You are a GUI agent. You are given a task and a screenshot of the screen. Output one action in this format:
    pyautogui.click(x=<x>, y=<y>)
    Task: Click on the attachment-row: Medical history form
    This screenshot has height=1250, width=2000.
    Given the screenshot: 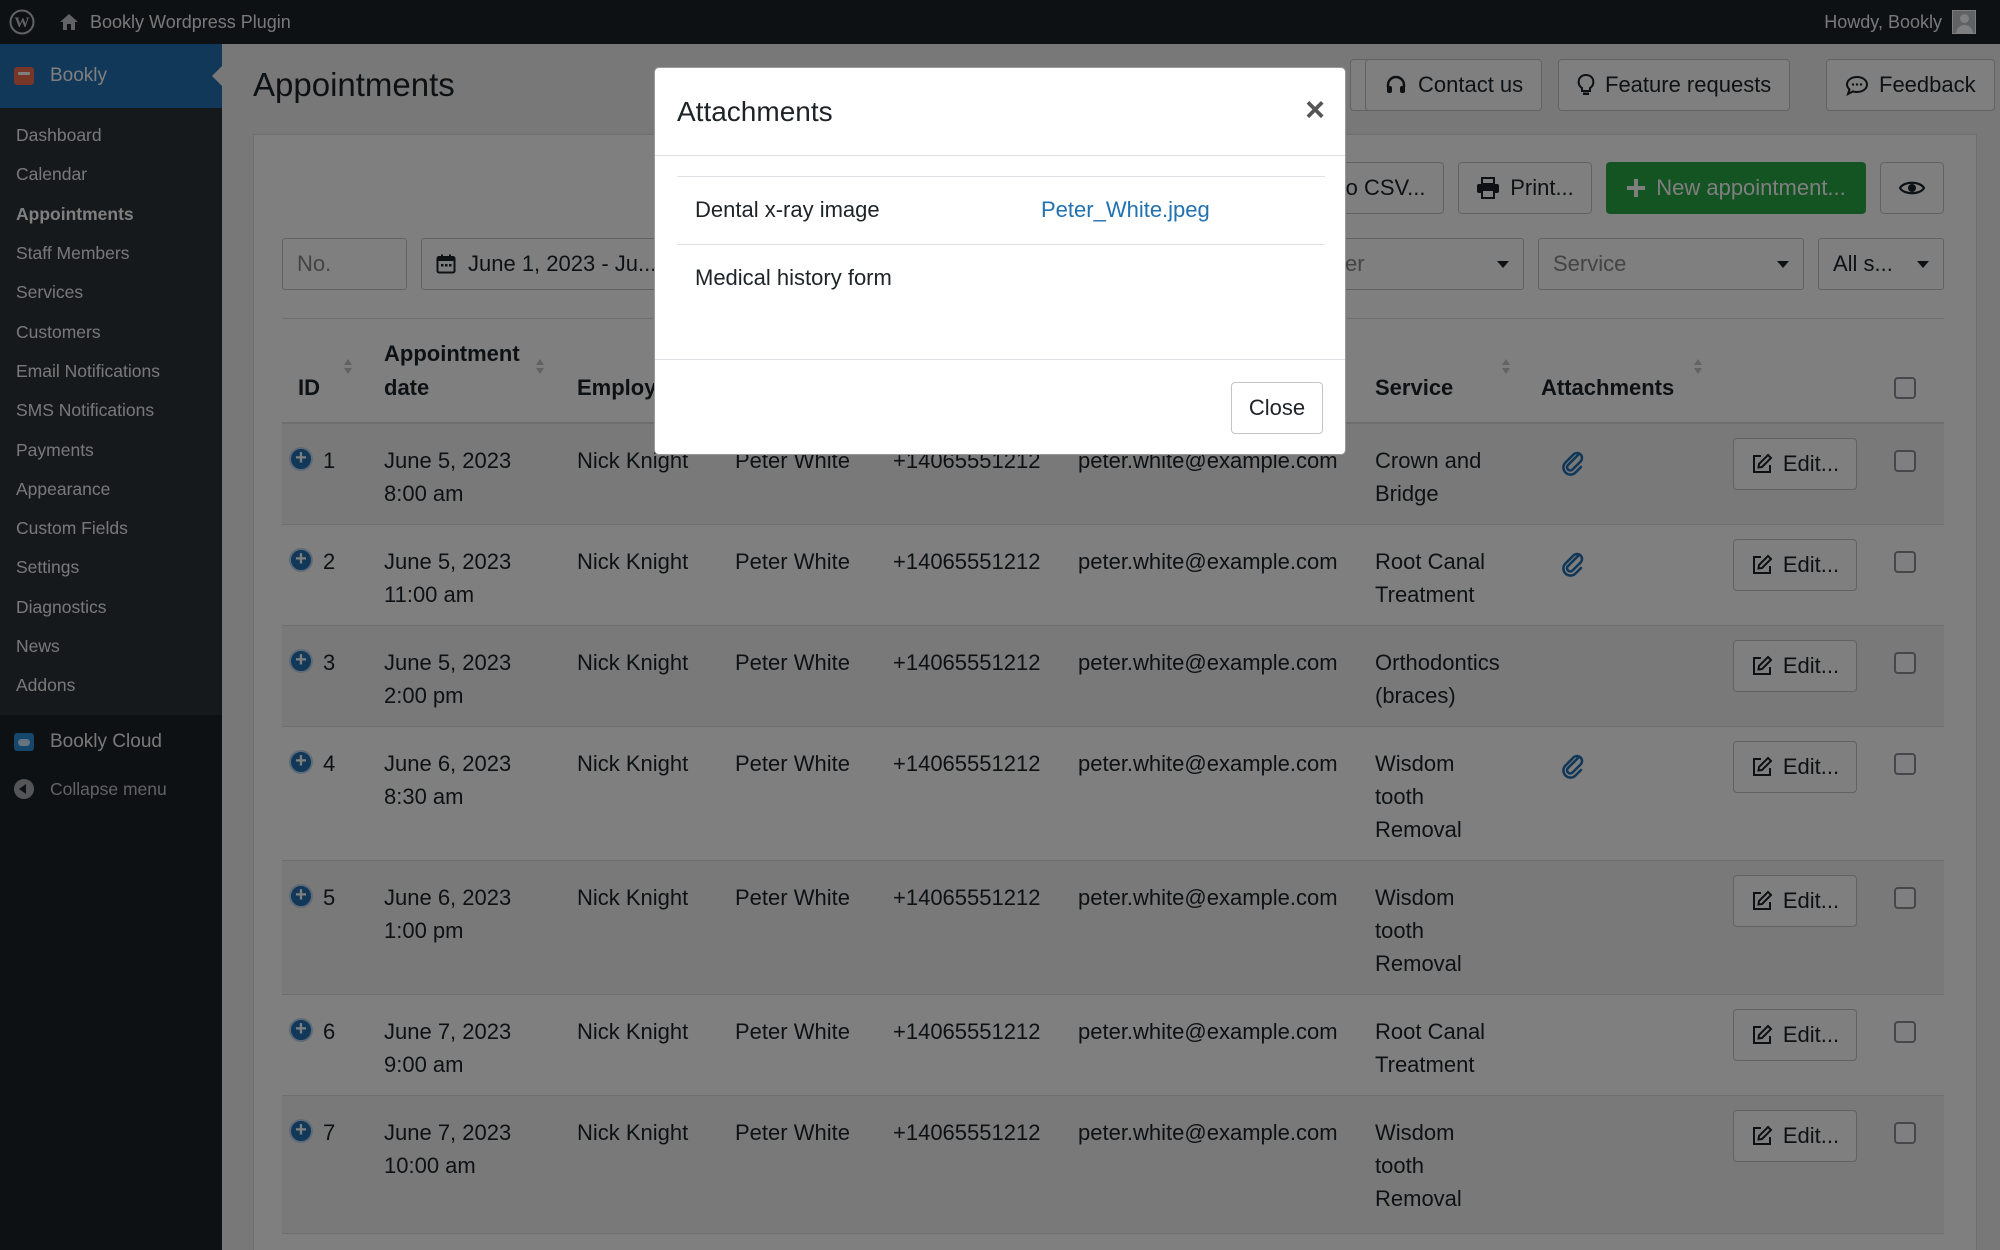 What is the action you would take?
    pyautogui.click(x=1001, y=278)
    